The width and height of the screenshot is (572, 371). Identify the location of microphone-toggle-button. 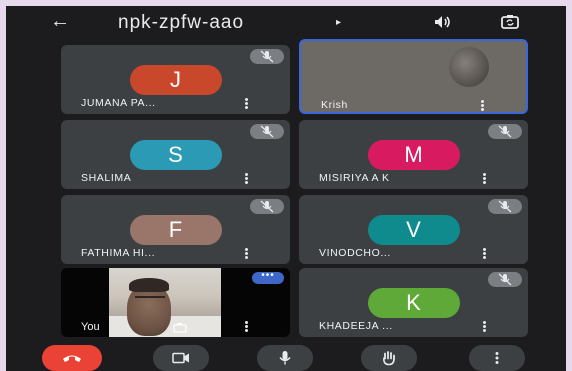
(285, 358).